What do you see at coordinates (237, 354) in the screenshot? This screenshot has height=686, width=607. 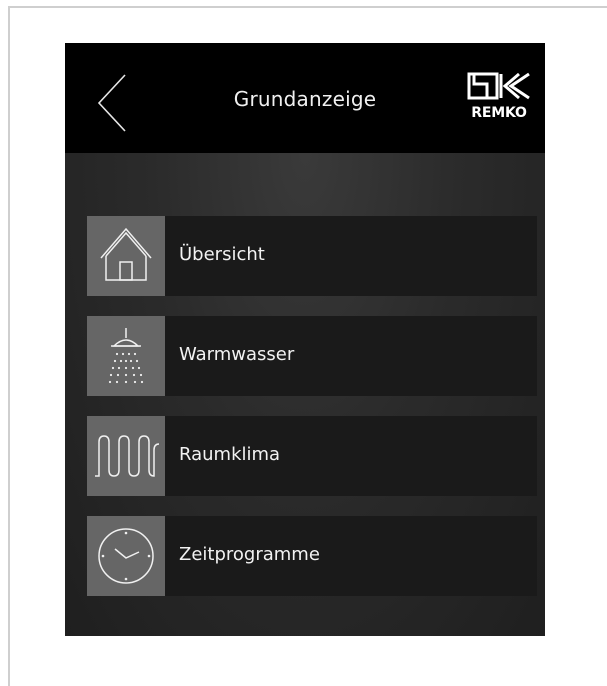 I see `menu-item-label: Warmwasser` at bounding box center [237, 354].